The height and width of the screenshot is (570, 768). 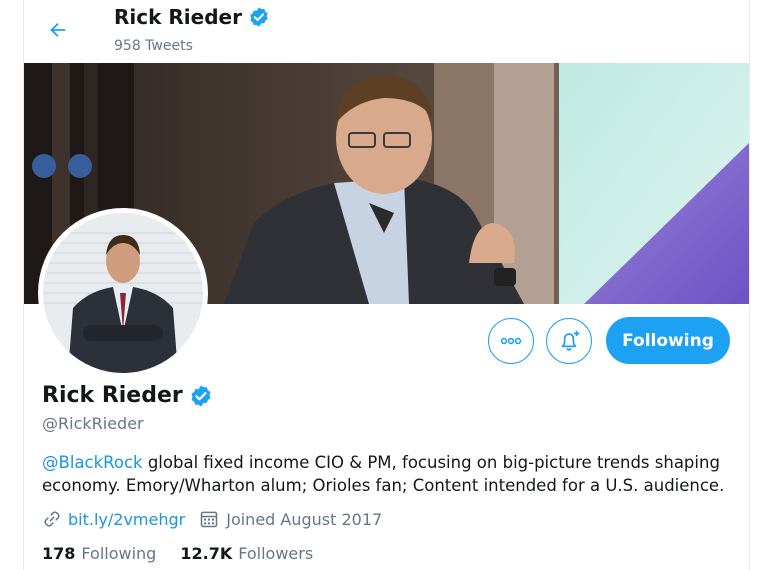 I want to click on more-dots-icon, so click(x=511, y=341).